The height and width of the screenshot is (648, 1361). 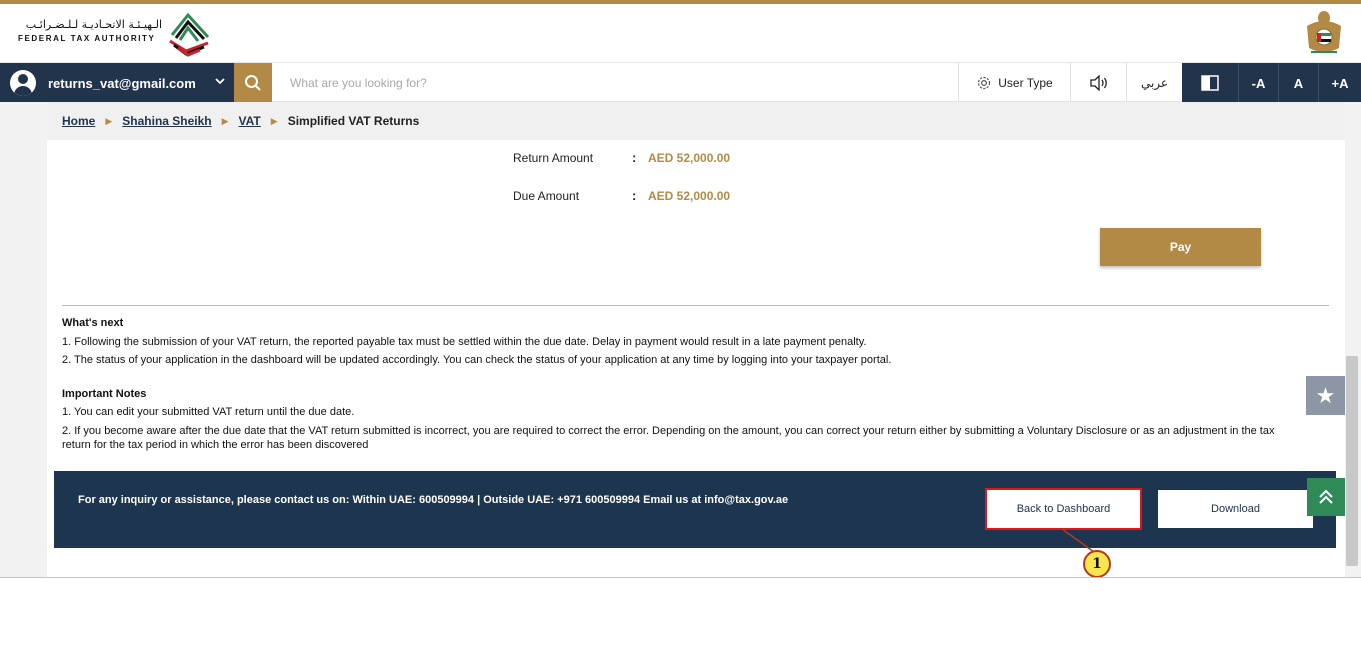 I want to click on logo-english-name: FEDERAL TAX AUTHORITY, so click(x=87, y=38).